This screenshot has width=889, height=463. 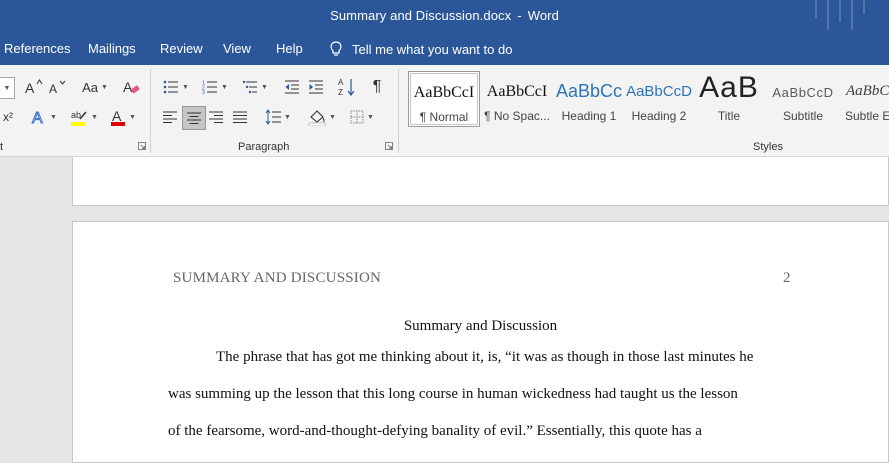 I want to click on superscript-label: x², so click(x=8, y=117).